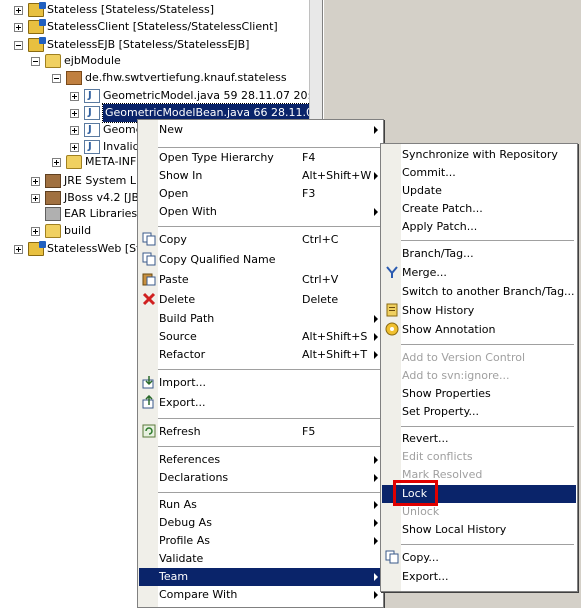 The height and width of the screenshot is (608, 581). Describe the element at coordinates (260, 260) in the screenshot. I see `menu-item-copy-qualified-name: Copy Qualified Name` at that location.